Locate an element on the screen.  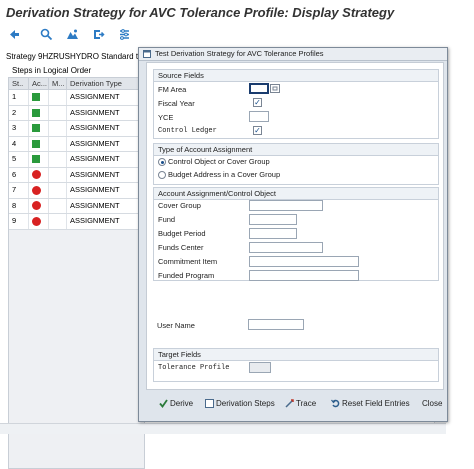
back-icon is located at coordinates (14, 34).